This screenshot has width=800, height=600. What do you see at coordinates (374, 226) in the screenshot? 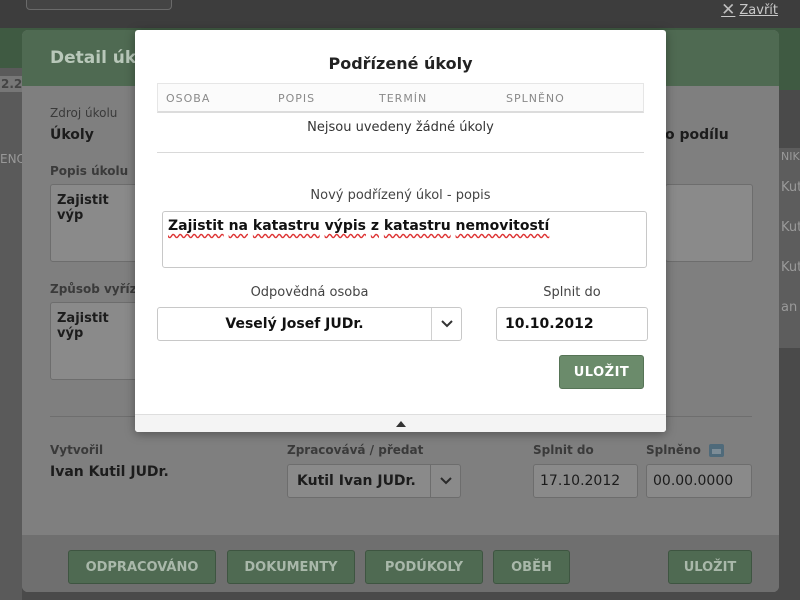
I see `text-word: z` at bounding box center [374, 226].